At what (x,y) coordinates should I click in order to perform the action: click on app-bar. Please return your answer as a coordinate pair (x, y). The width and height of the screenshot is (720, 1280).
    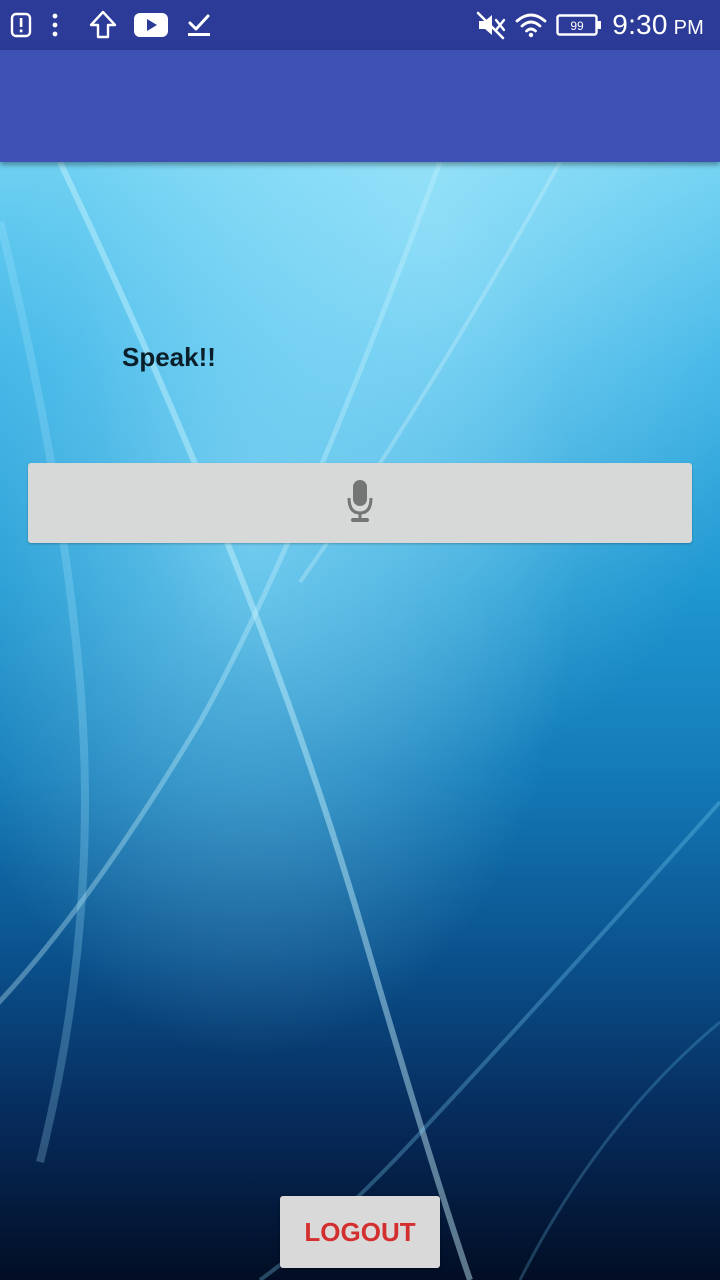
    Looking at the image, I should click on (360, 106).